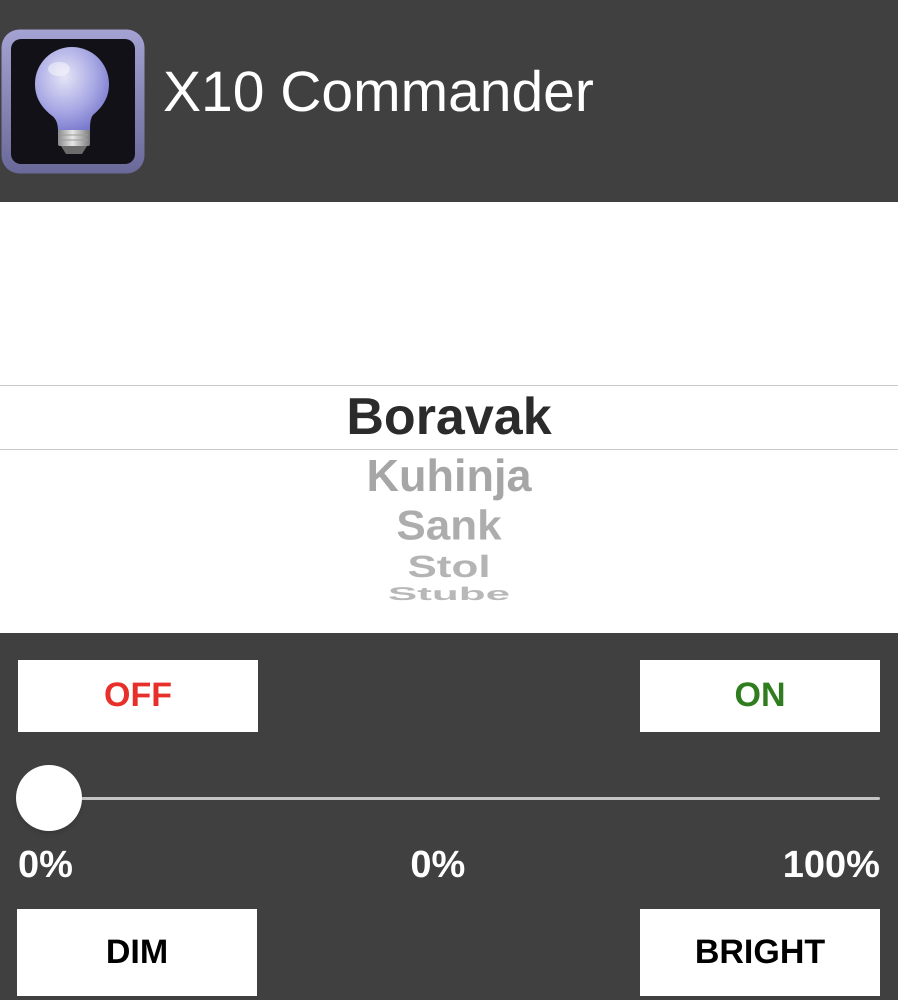  I want to click on off-button: OFF, so click(138, 696).